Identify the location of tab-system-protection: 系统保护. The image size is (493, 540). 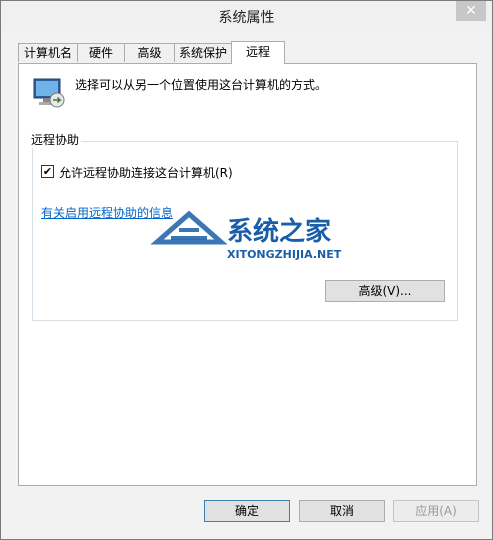
(203, 52).